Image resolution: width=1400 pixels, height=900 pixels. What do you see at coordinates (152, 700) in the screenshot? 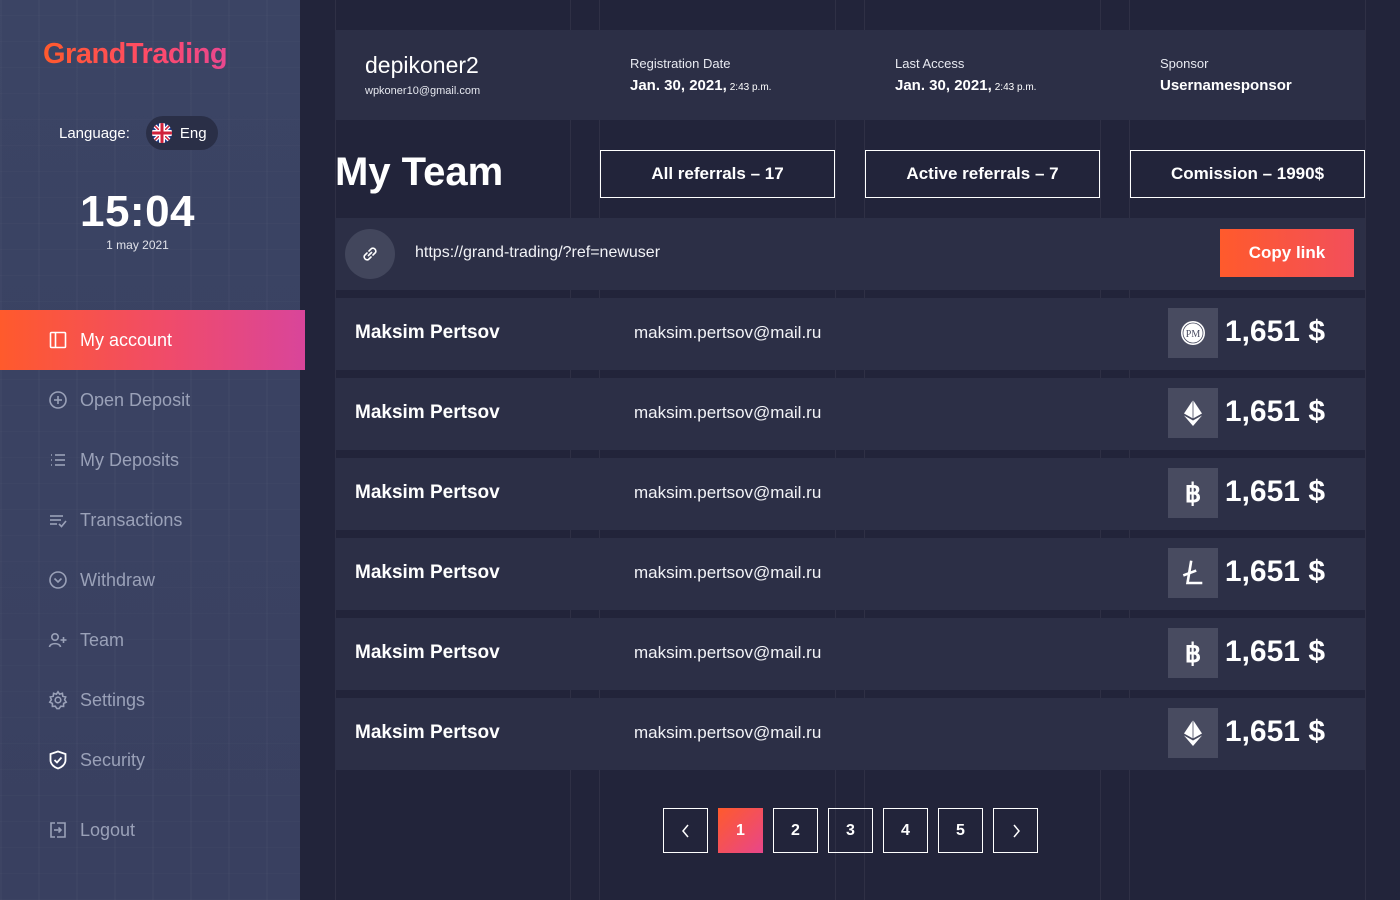
I see `nav-item-settings: Settings` at bounding box center [152, 700].